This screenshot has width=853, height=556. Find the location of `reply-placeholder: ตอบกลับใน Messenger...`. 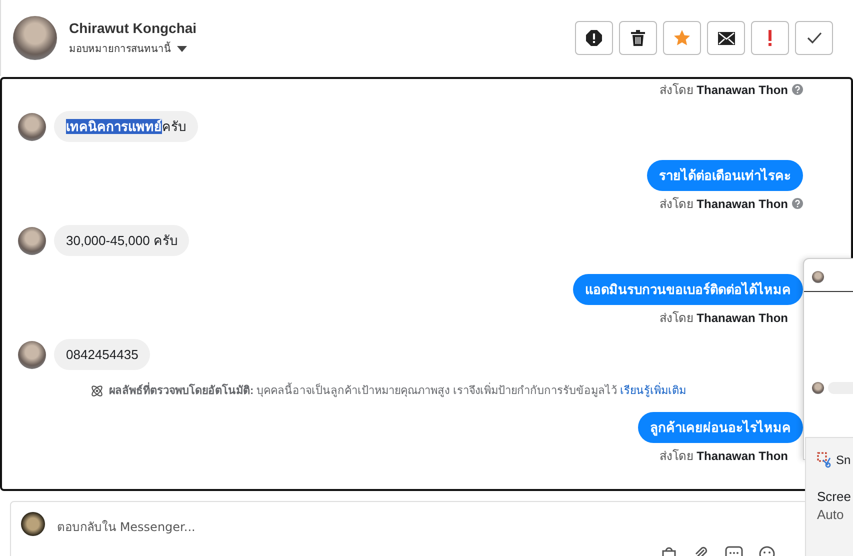

reply-placeholder: ตอบกลับใน Messenger... is located at coordinates (126, 527).